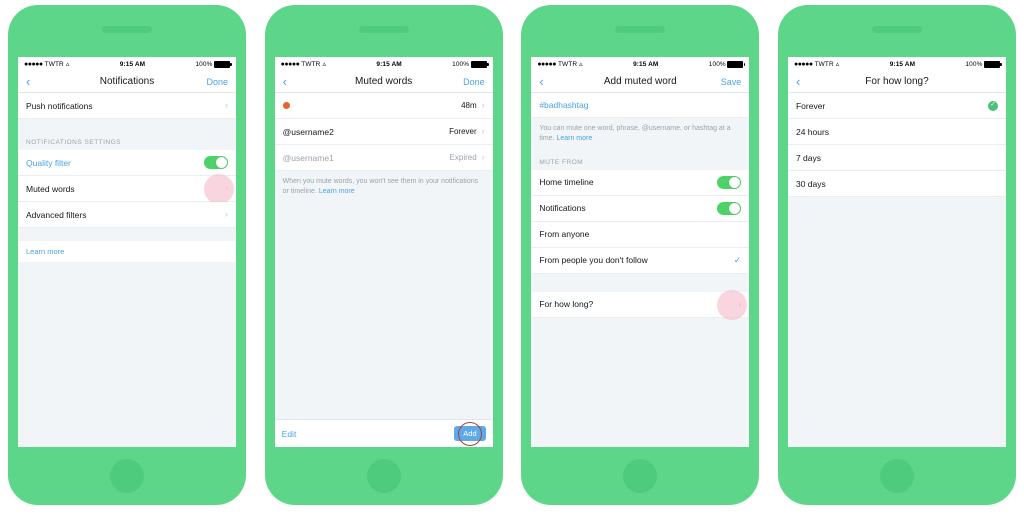  I want to click on edit-button: Edit, so click(289, 434).